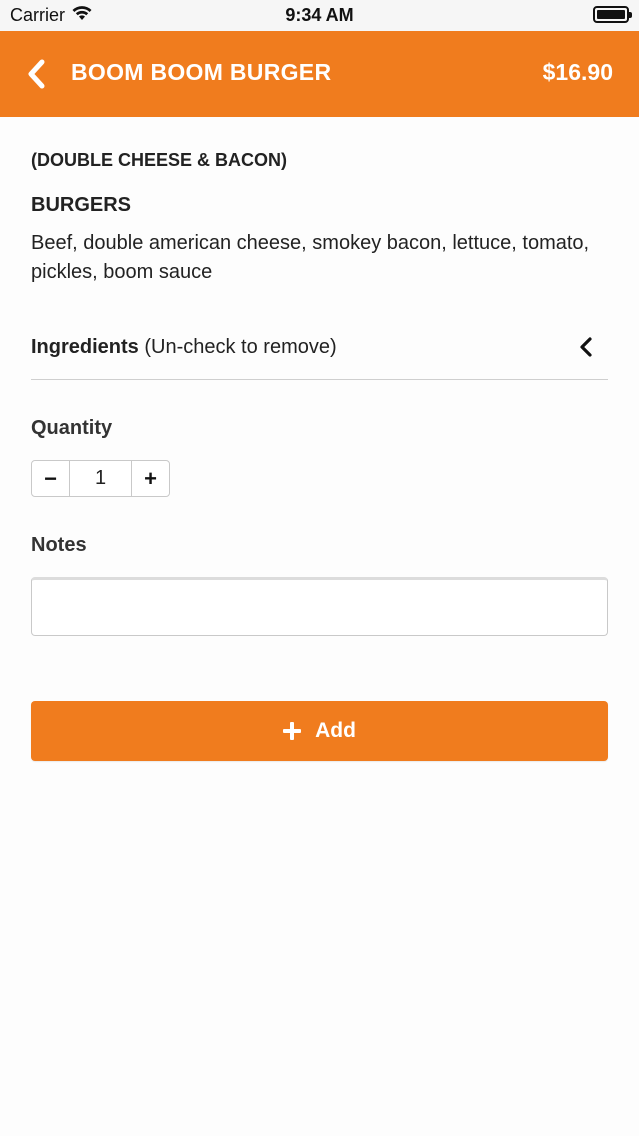 The height and width of the screenshot is (1136, 639). I want to click on ingredients-hint: (Un-check to remove), so click(237, 347).